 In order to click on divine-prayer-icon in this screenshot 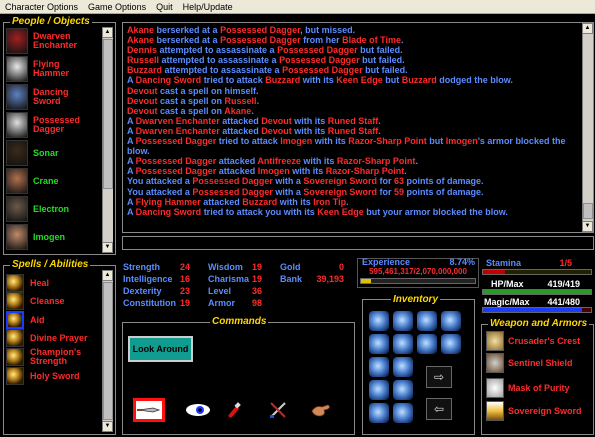, I will do `click(15, 338)`.